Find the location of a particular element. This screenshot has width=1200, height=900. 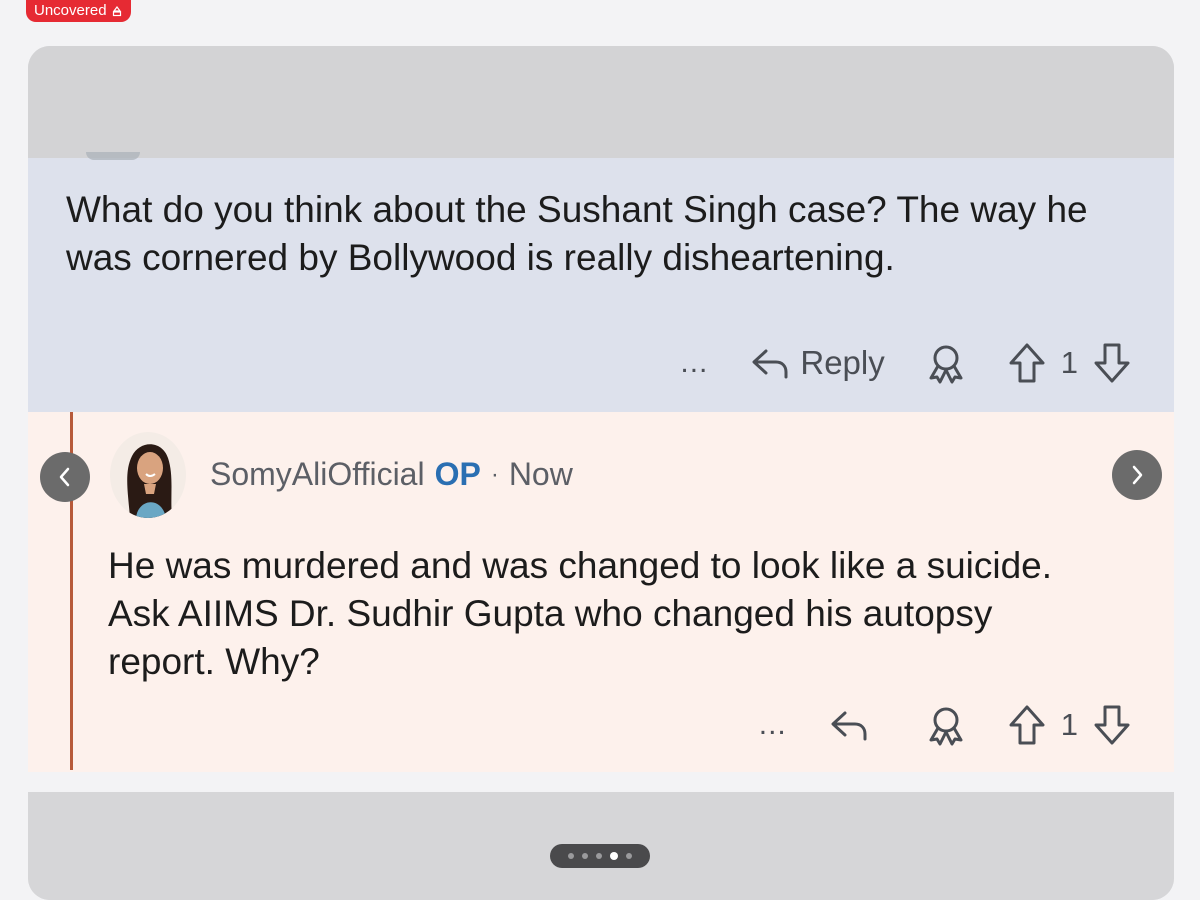

reply-button: Reply is located at coordinates (817, 363).